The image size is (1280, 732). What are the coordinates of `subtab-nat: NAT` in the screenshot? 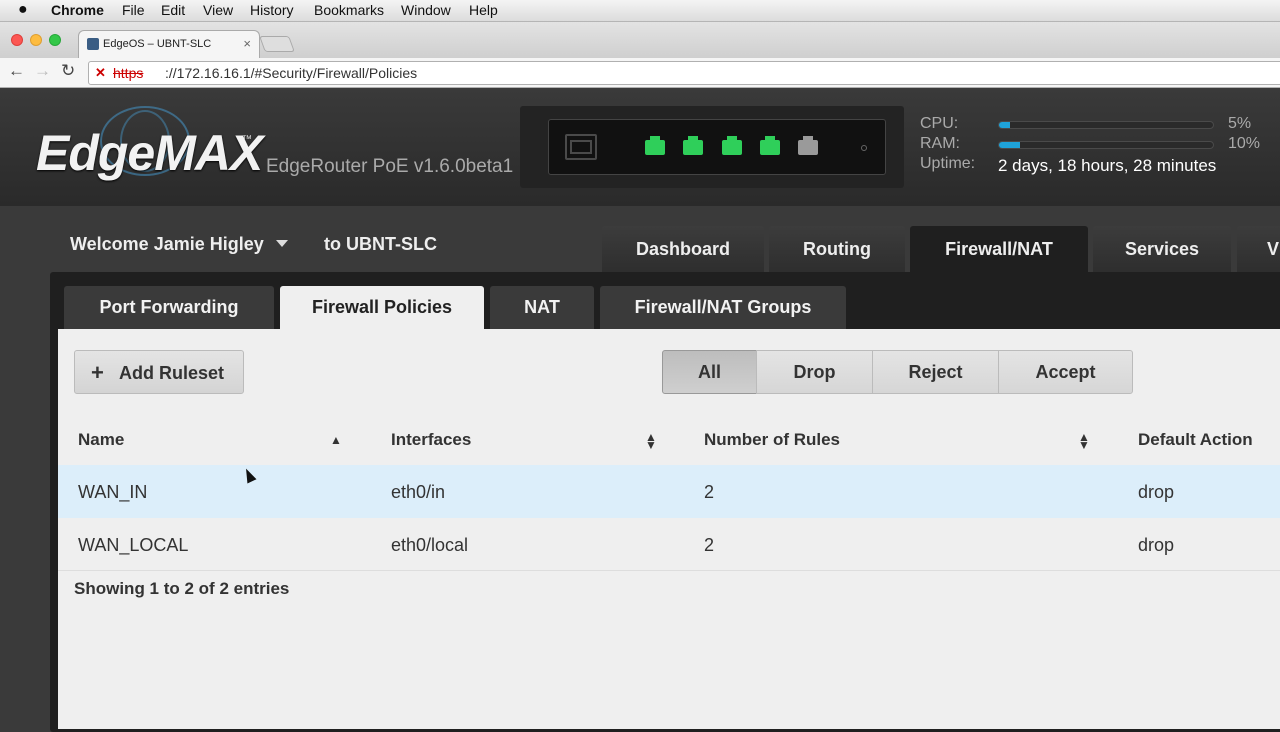 It's located at (542, 307).